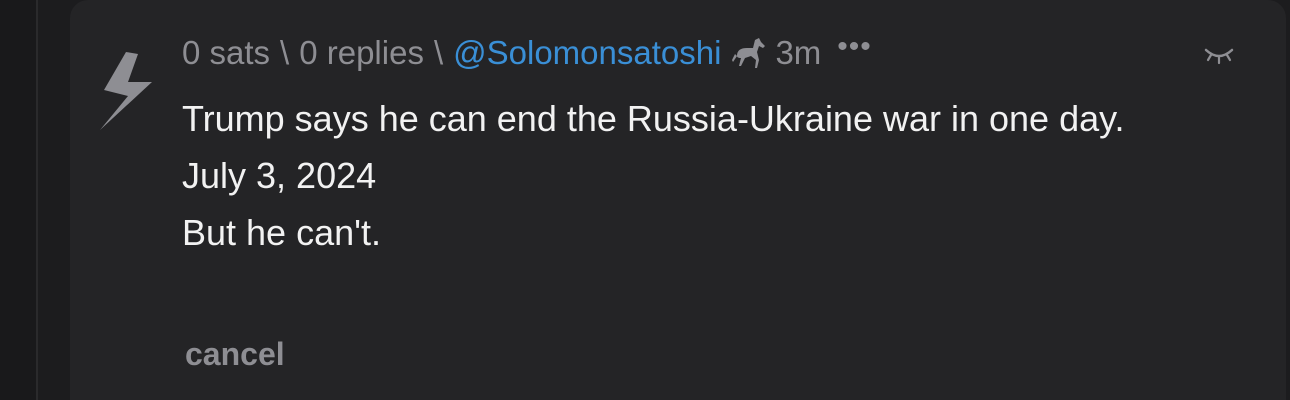  What do you see at coordinates (127, 91) in the screenshot?
I see `lightning-bolt-icon` at bounding box center [127, 91].